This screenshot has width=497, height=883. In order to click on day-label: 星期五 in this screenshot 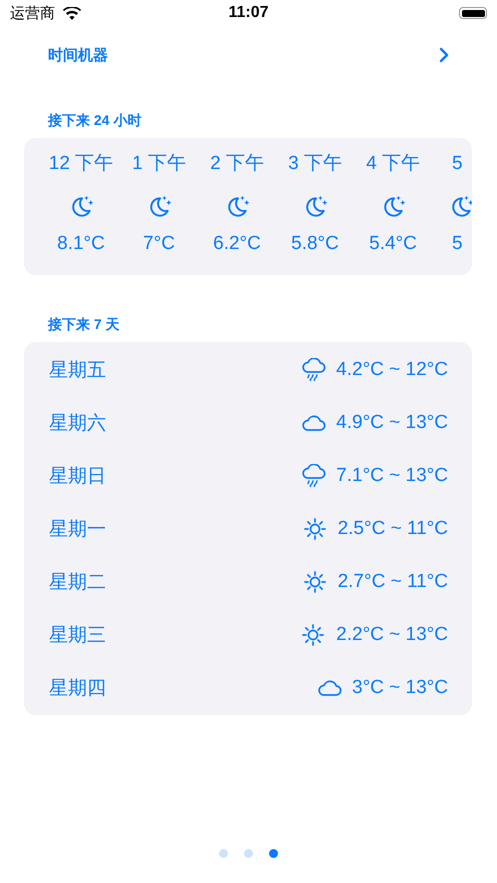, I will do `click(77, 370)`.